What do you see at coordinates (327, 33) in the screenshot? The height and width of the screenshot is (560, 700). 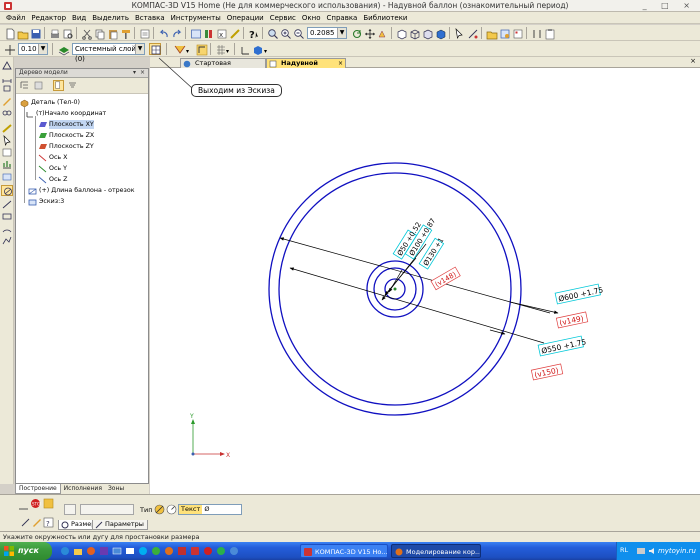 I see `zoom-combo: 0.2085 ▼` at bounding box center [327, 33].